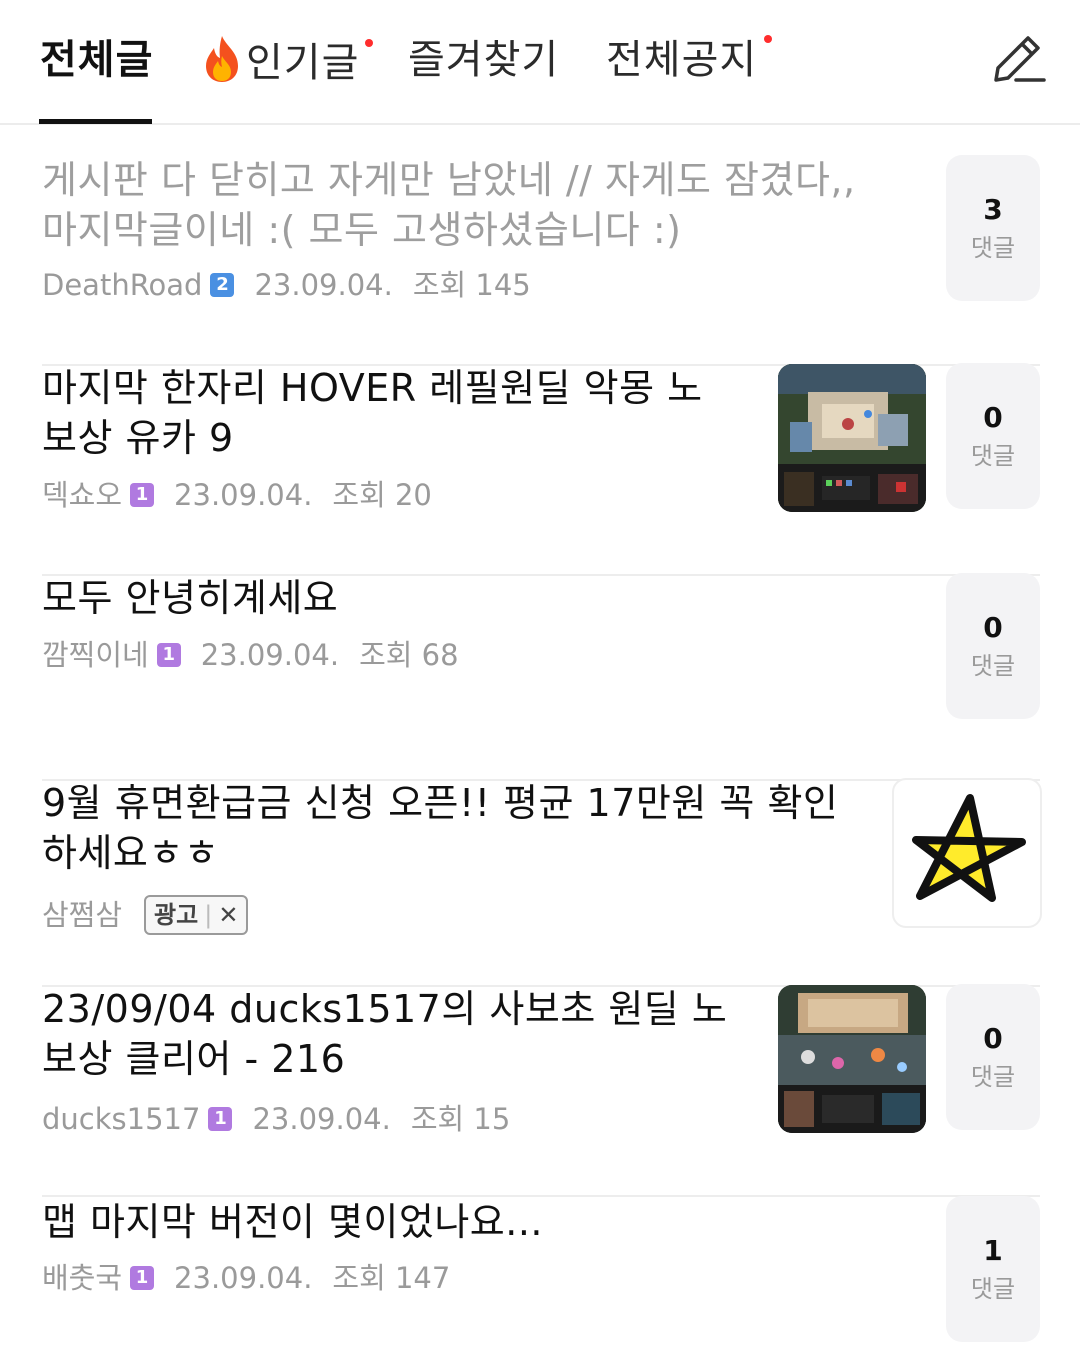 The height and width of the screenshot is (1366, 1080). What do you see at coordinates (541, 677) in the screenshot?
I see `post-item: 모두 안녕히계세요 깜찍이네 1 23.09.04. 조회 68 0 댓글` at bounding box center [541, 677].